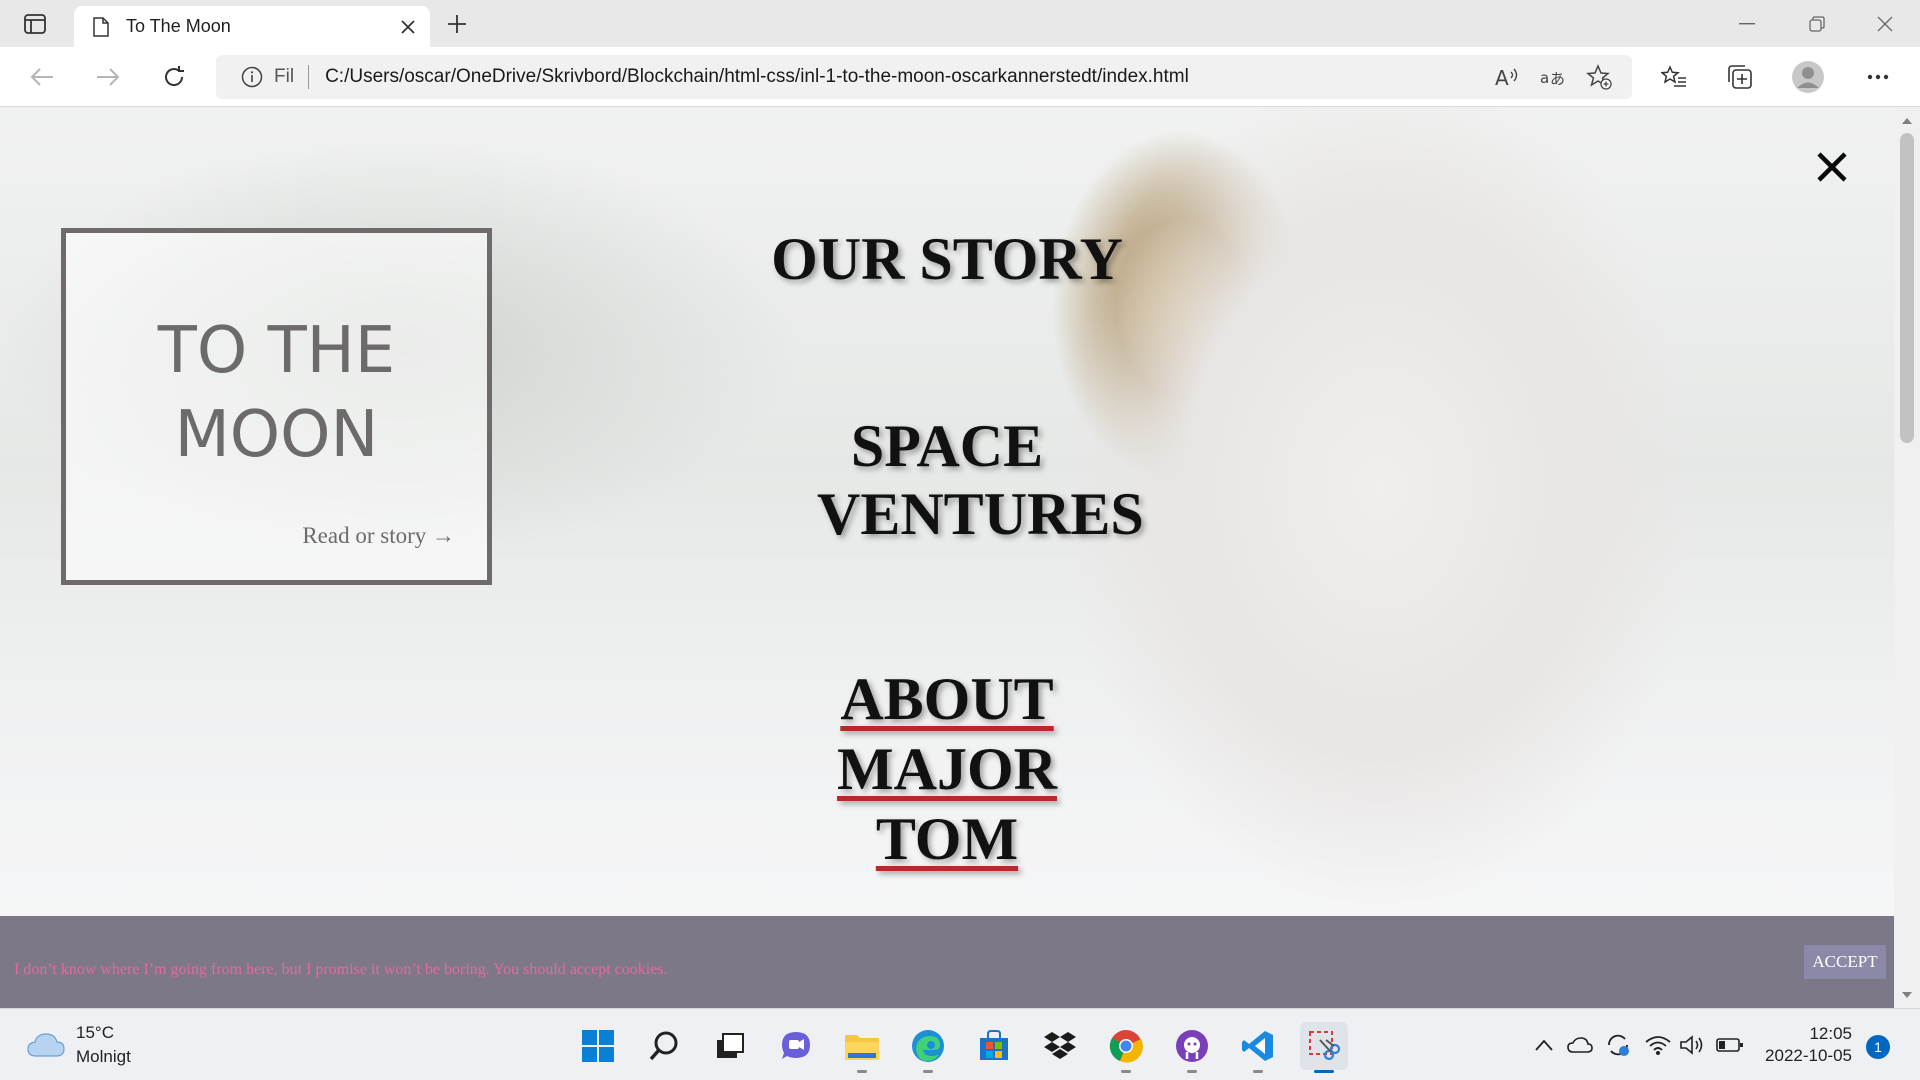  Describe the element at coordinates (378, 536) in the screenshot. I see `read-story-link: Read or story →` at that location.